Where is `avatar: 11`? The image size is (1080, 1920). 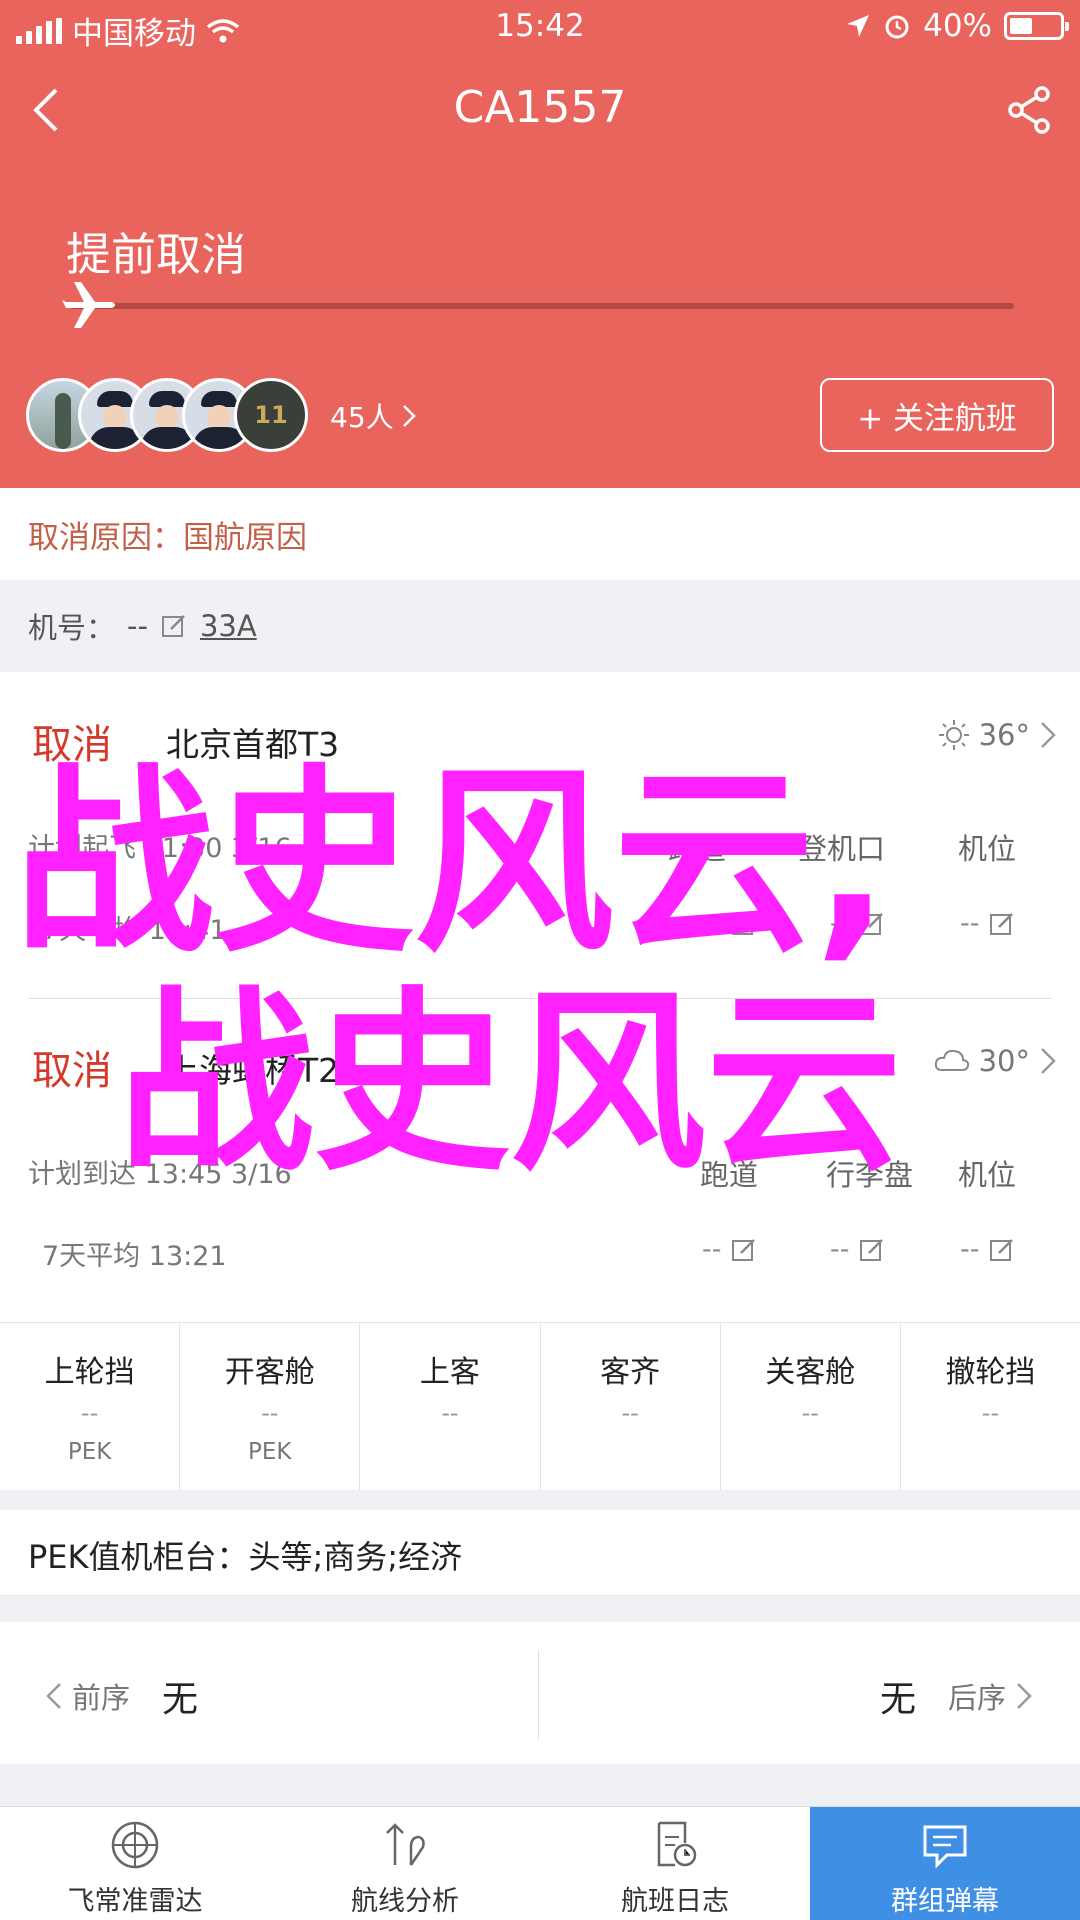
avatar: 11 is located at coordinates (271, 415).